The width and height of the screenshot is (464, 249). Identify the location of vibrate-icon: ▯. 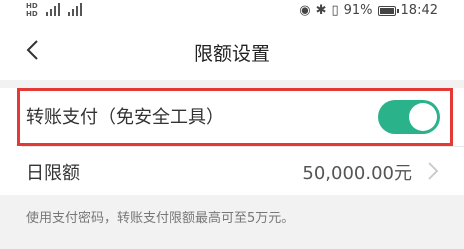
(335, 10).